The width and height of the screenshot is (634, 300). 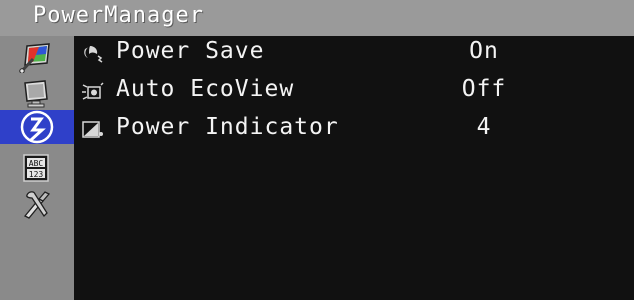 I want to click on auto-ecoview-icon, so click(x=93, y=91).